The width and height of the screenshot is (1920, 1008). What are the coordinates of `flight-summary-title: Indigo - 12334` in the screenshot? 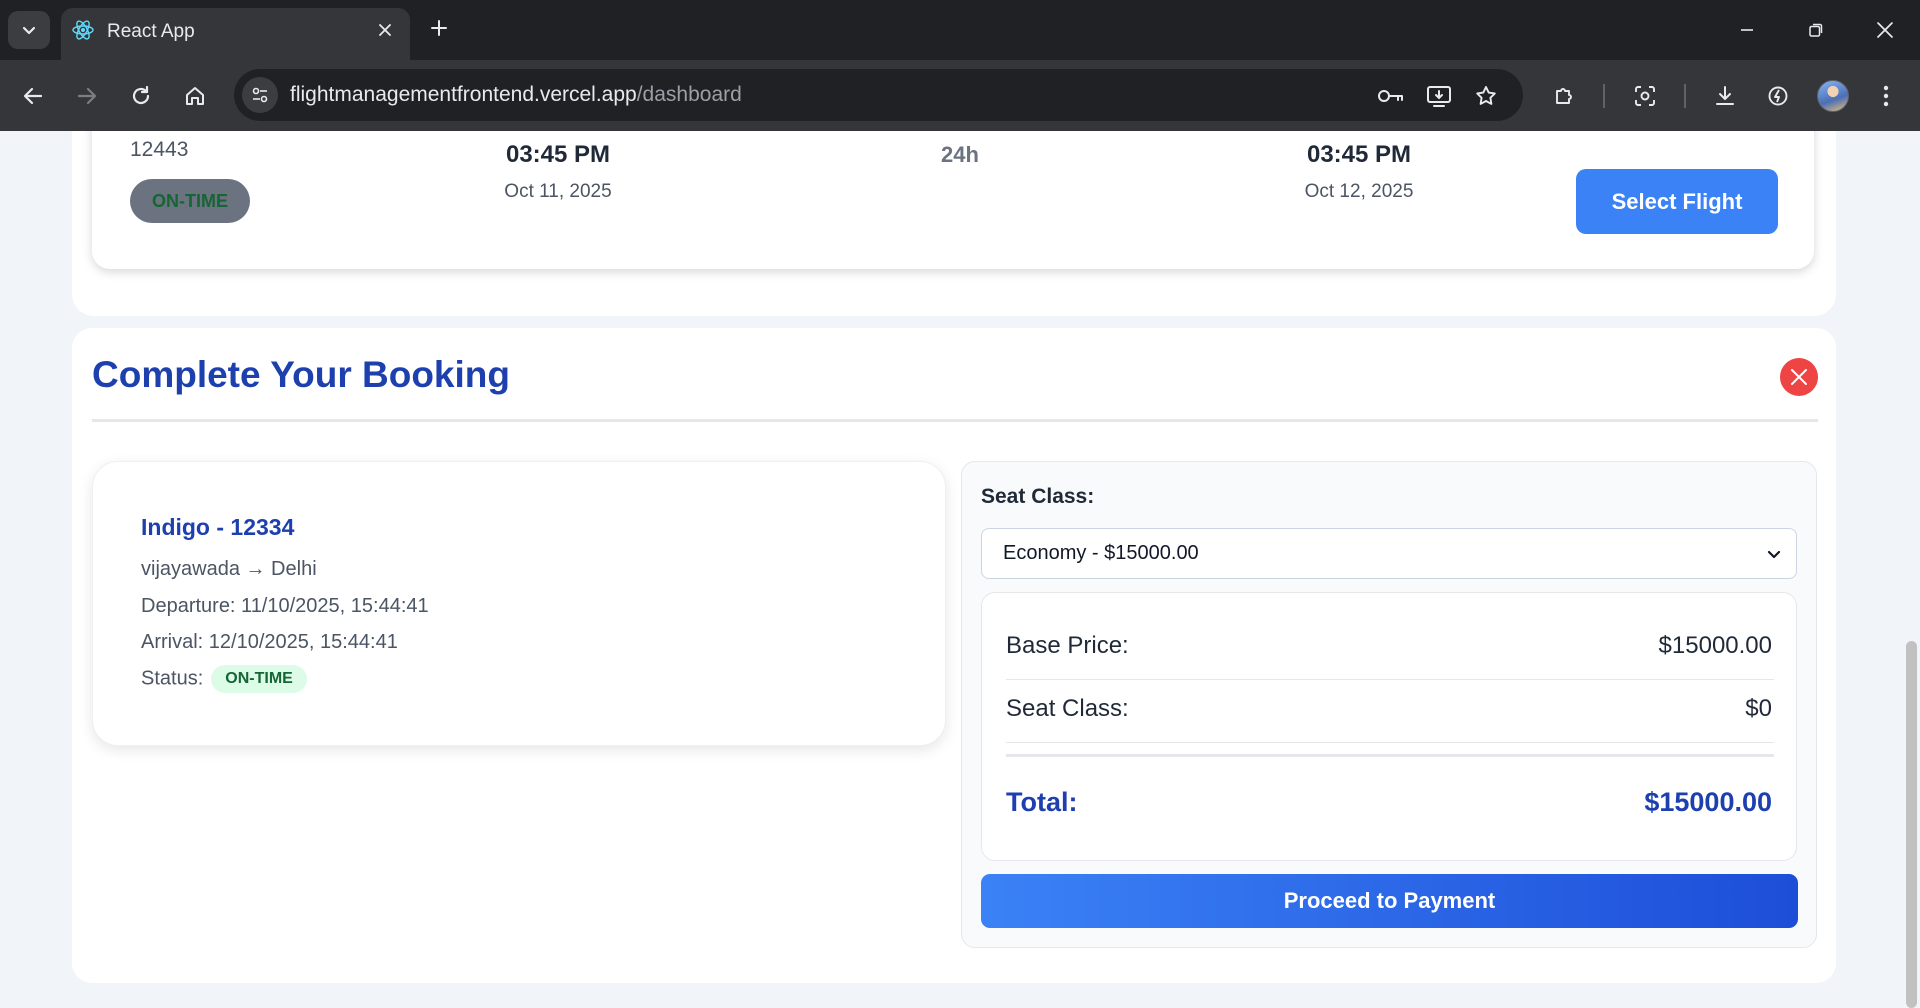 It's located at (218, 527).